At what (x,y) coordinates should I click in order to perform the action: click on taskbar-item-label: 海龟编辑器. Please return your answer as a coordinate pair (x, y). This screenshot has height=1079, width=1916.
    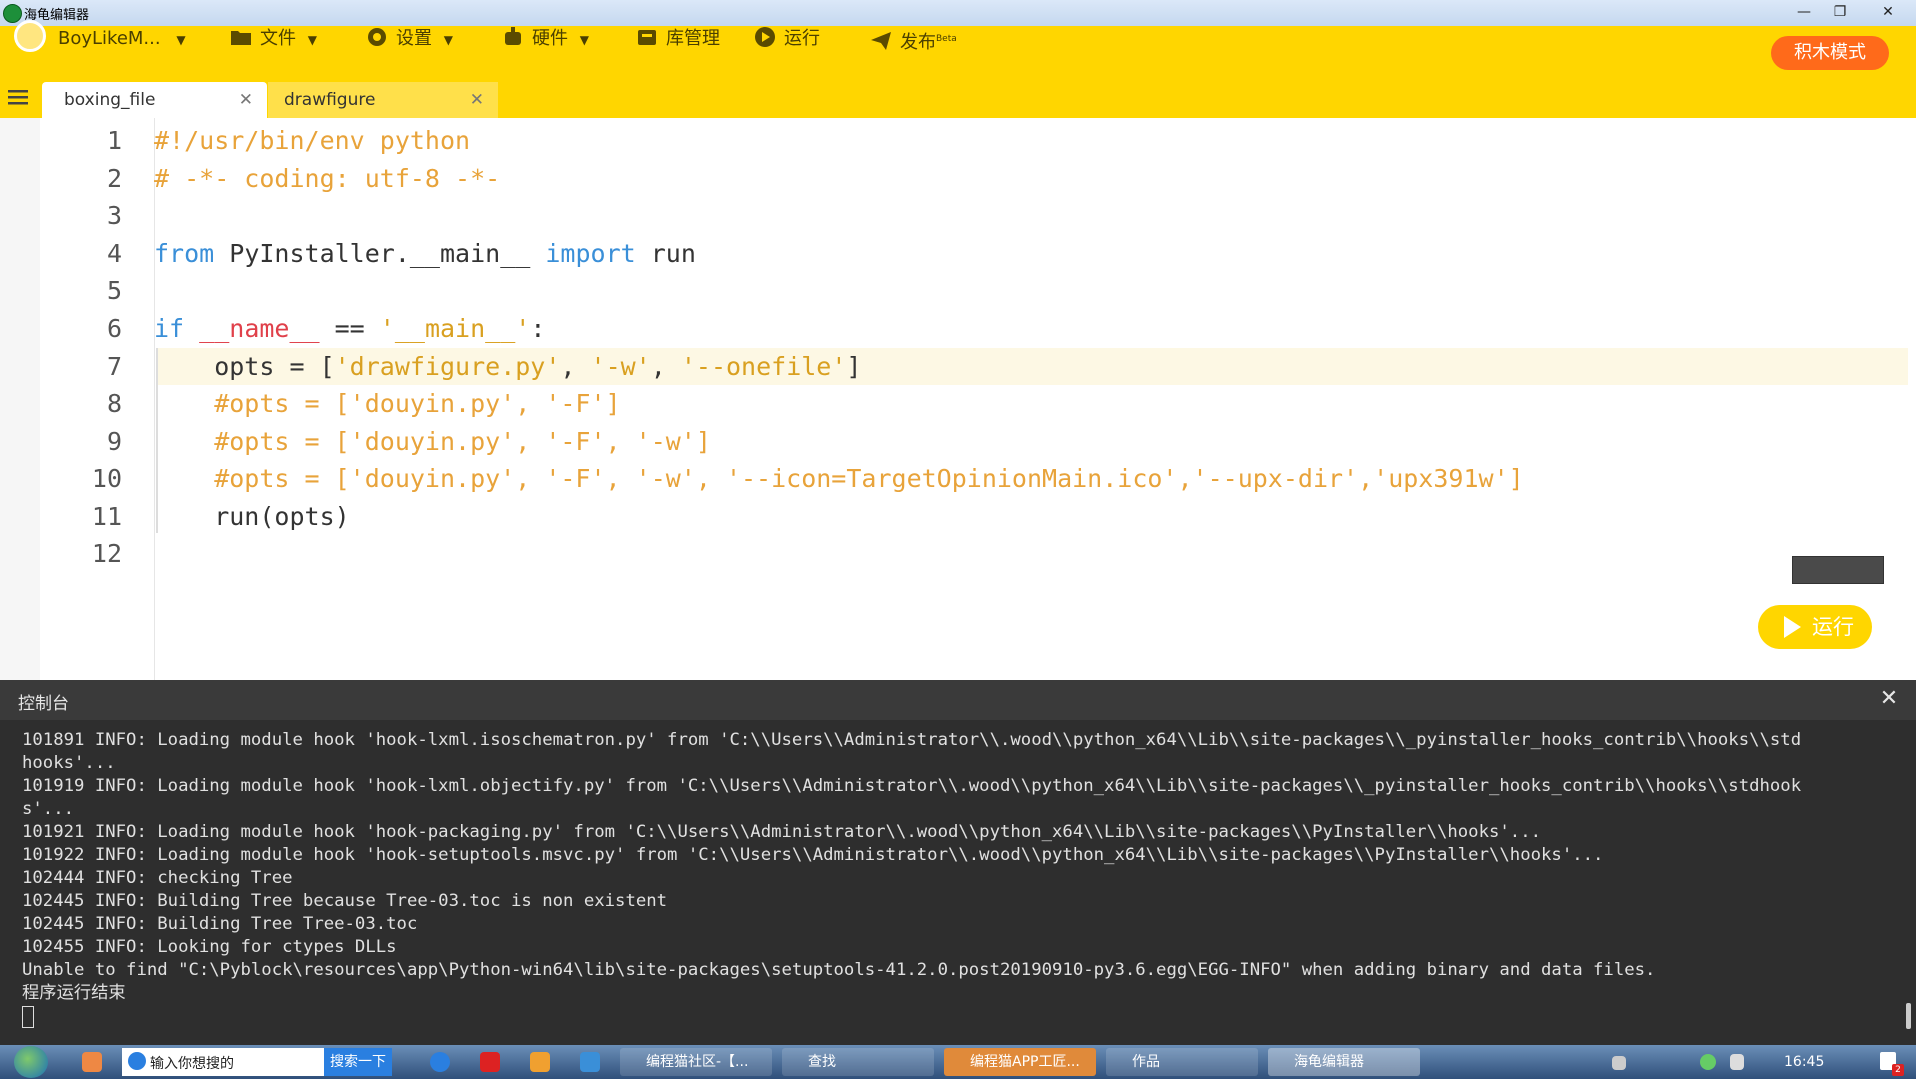
    Looking at the image, I should click on (1329, 1062).